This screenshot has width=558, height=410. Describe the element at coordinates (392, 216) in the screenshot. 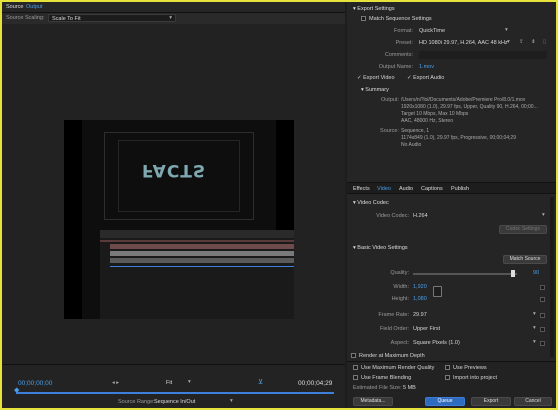

I see `video-codec-label: Video Codec:` at that location.